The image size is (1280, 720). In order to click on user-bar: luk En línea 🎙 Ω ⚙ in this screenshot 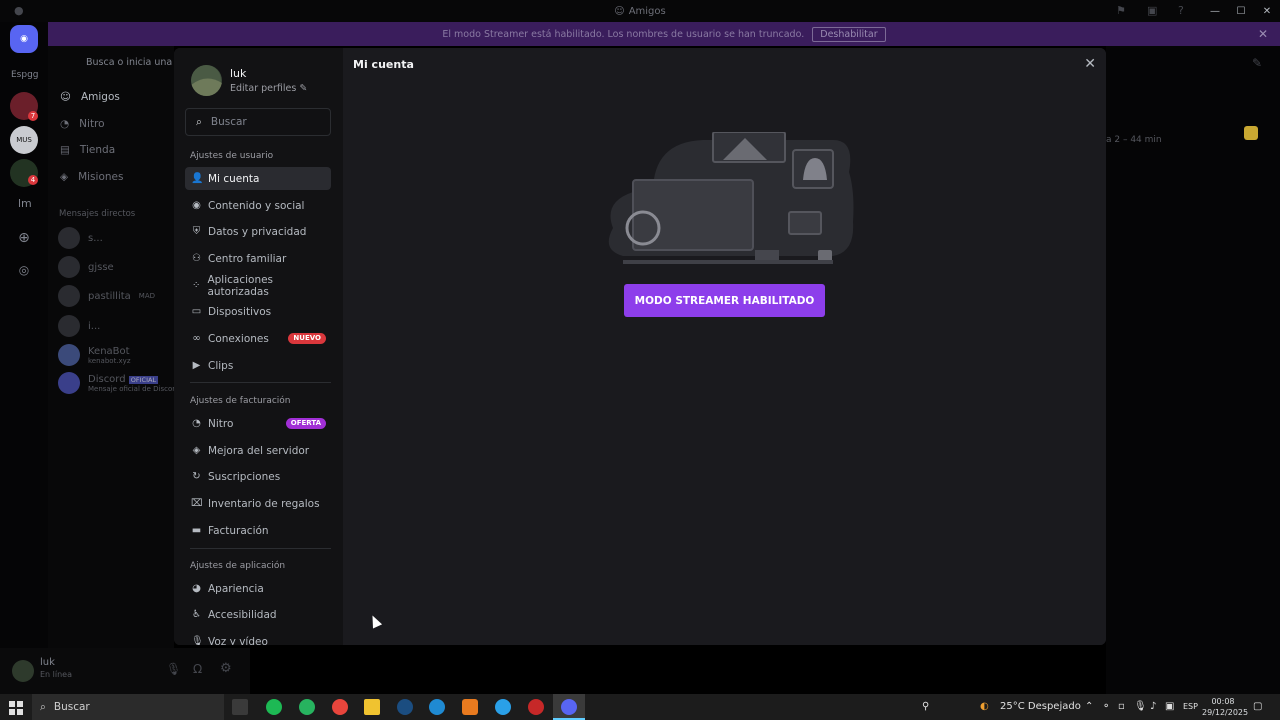, I will do `click(125, 671)`.